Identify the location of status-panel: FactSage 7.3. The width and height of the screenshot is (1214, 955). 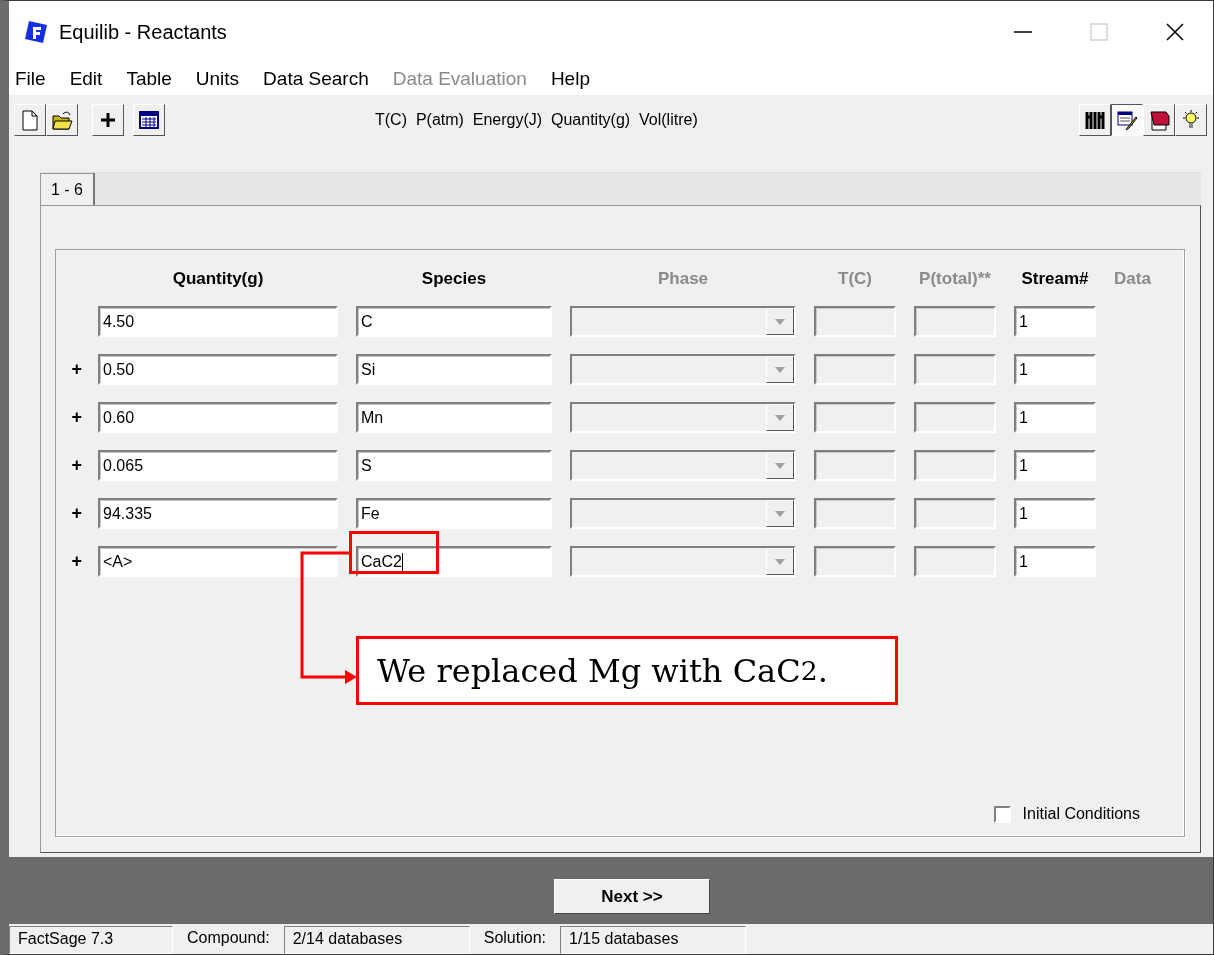
(91, 940).